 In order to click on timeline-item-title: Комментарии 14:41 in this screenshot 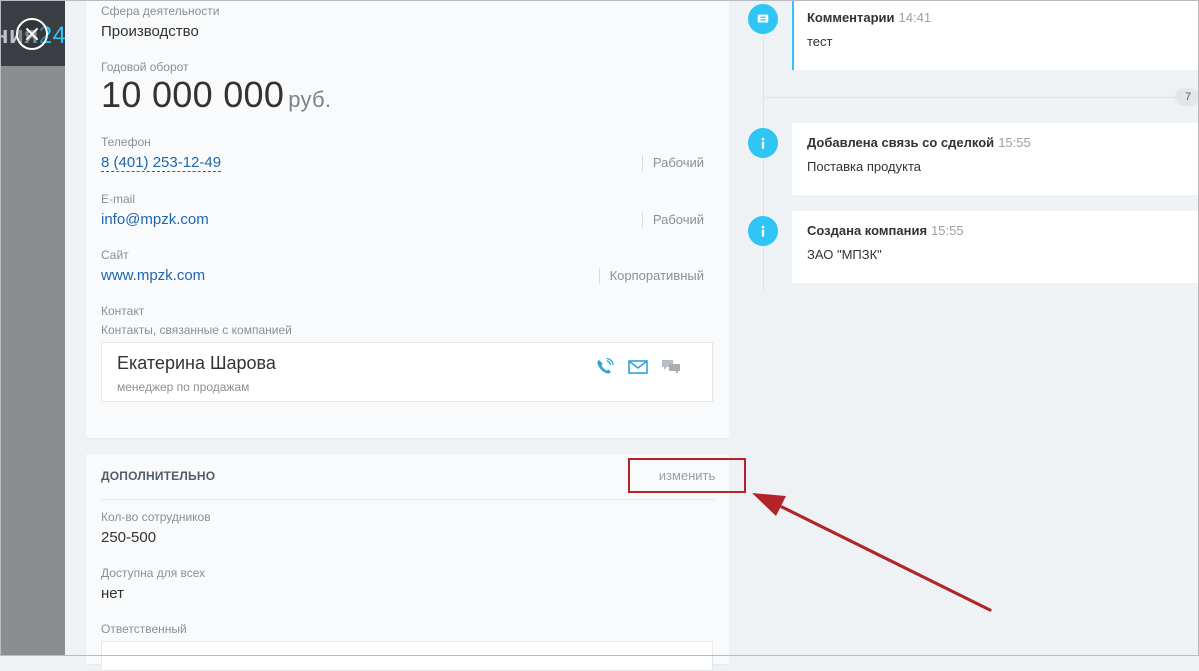, I will do `click(869, 17)`.